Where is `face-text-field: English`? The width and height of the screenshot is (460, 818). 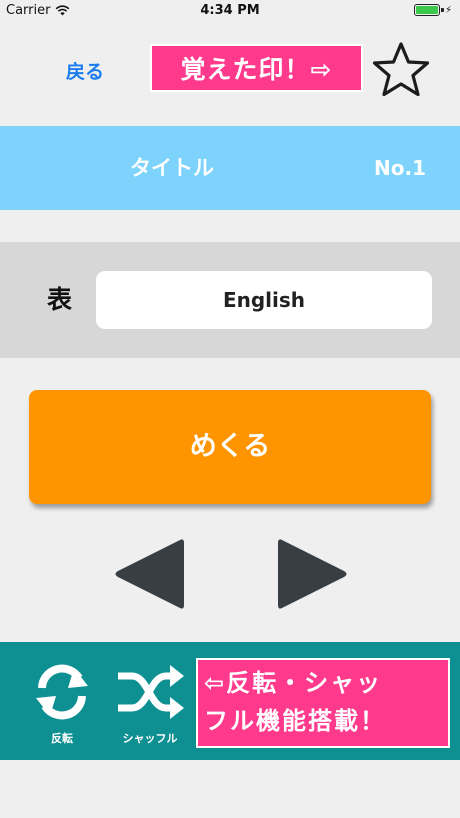
face-text-field: English is located at coordinates (264, 300).